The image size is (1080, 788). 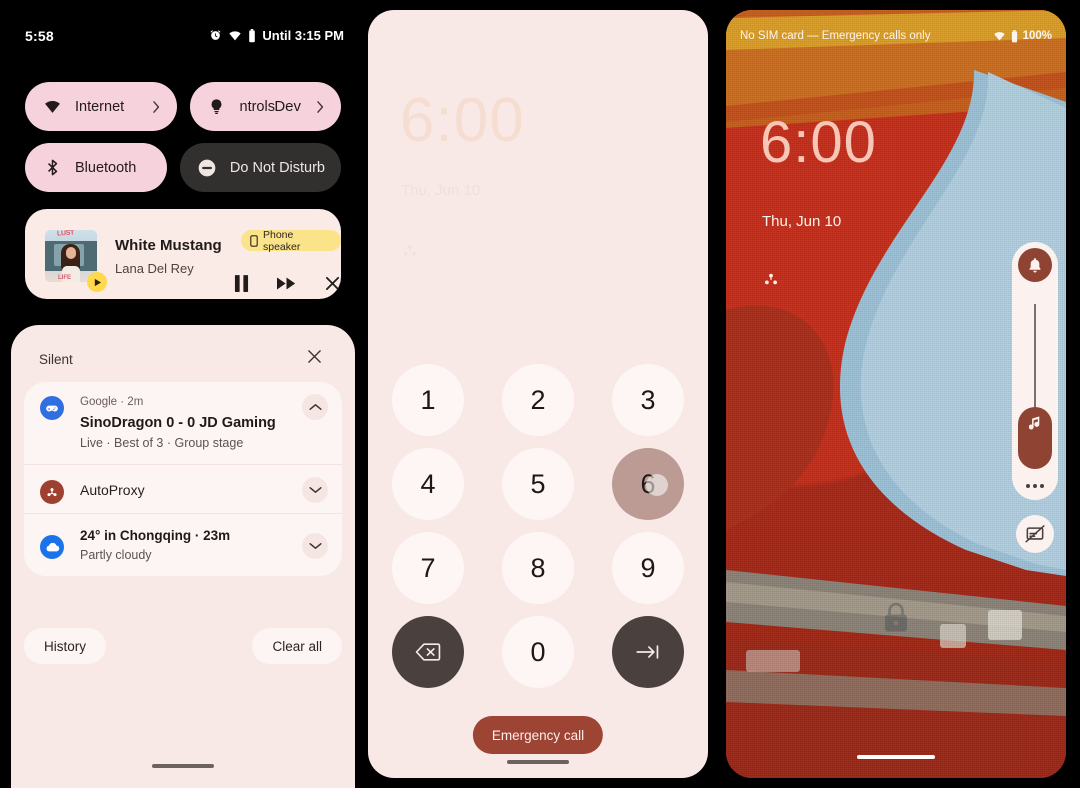 I want to click on lock-clock: 6:00, so click(x=818, y=142).